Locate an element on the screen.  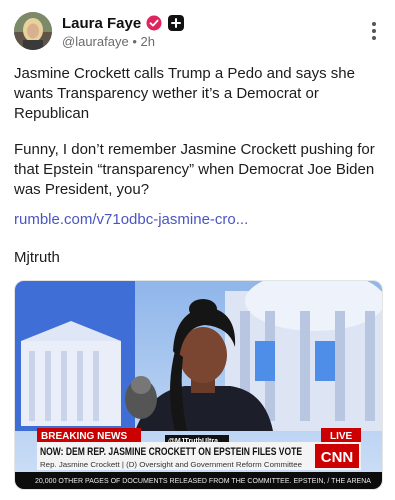
author-name: Laura Faye is located at coordinates (101, 23).